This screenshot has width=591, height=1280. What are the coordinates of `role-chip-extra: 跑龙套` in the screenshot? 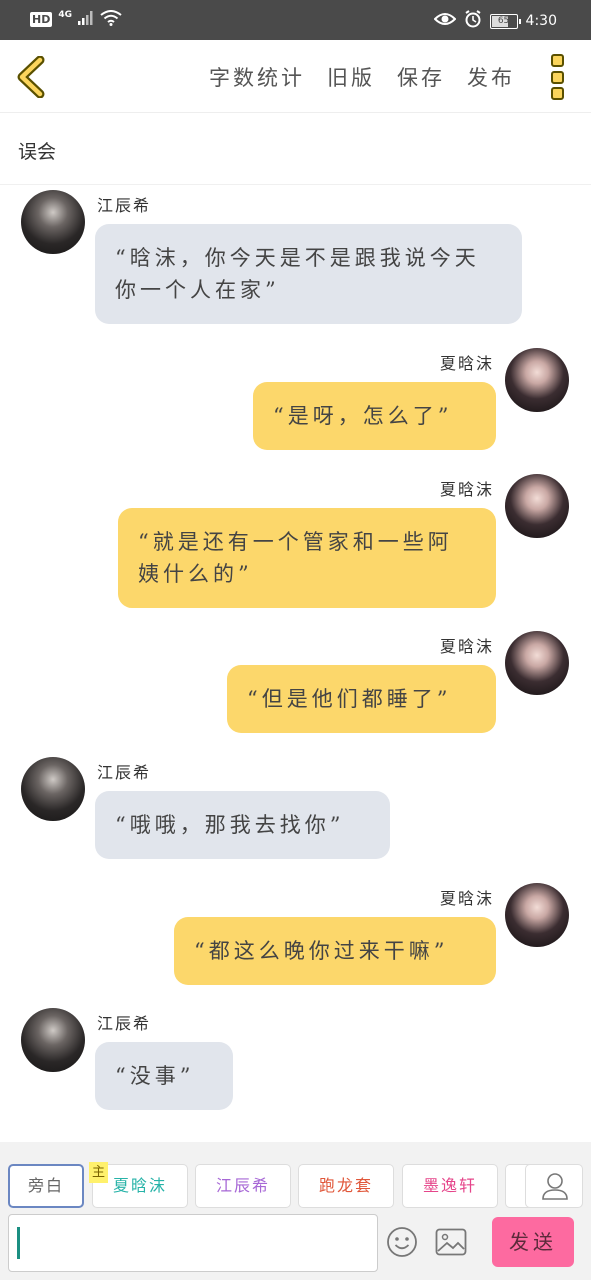 It's located at (346, 1186).